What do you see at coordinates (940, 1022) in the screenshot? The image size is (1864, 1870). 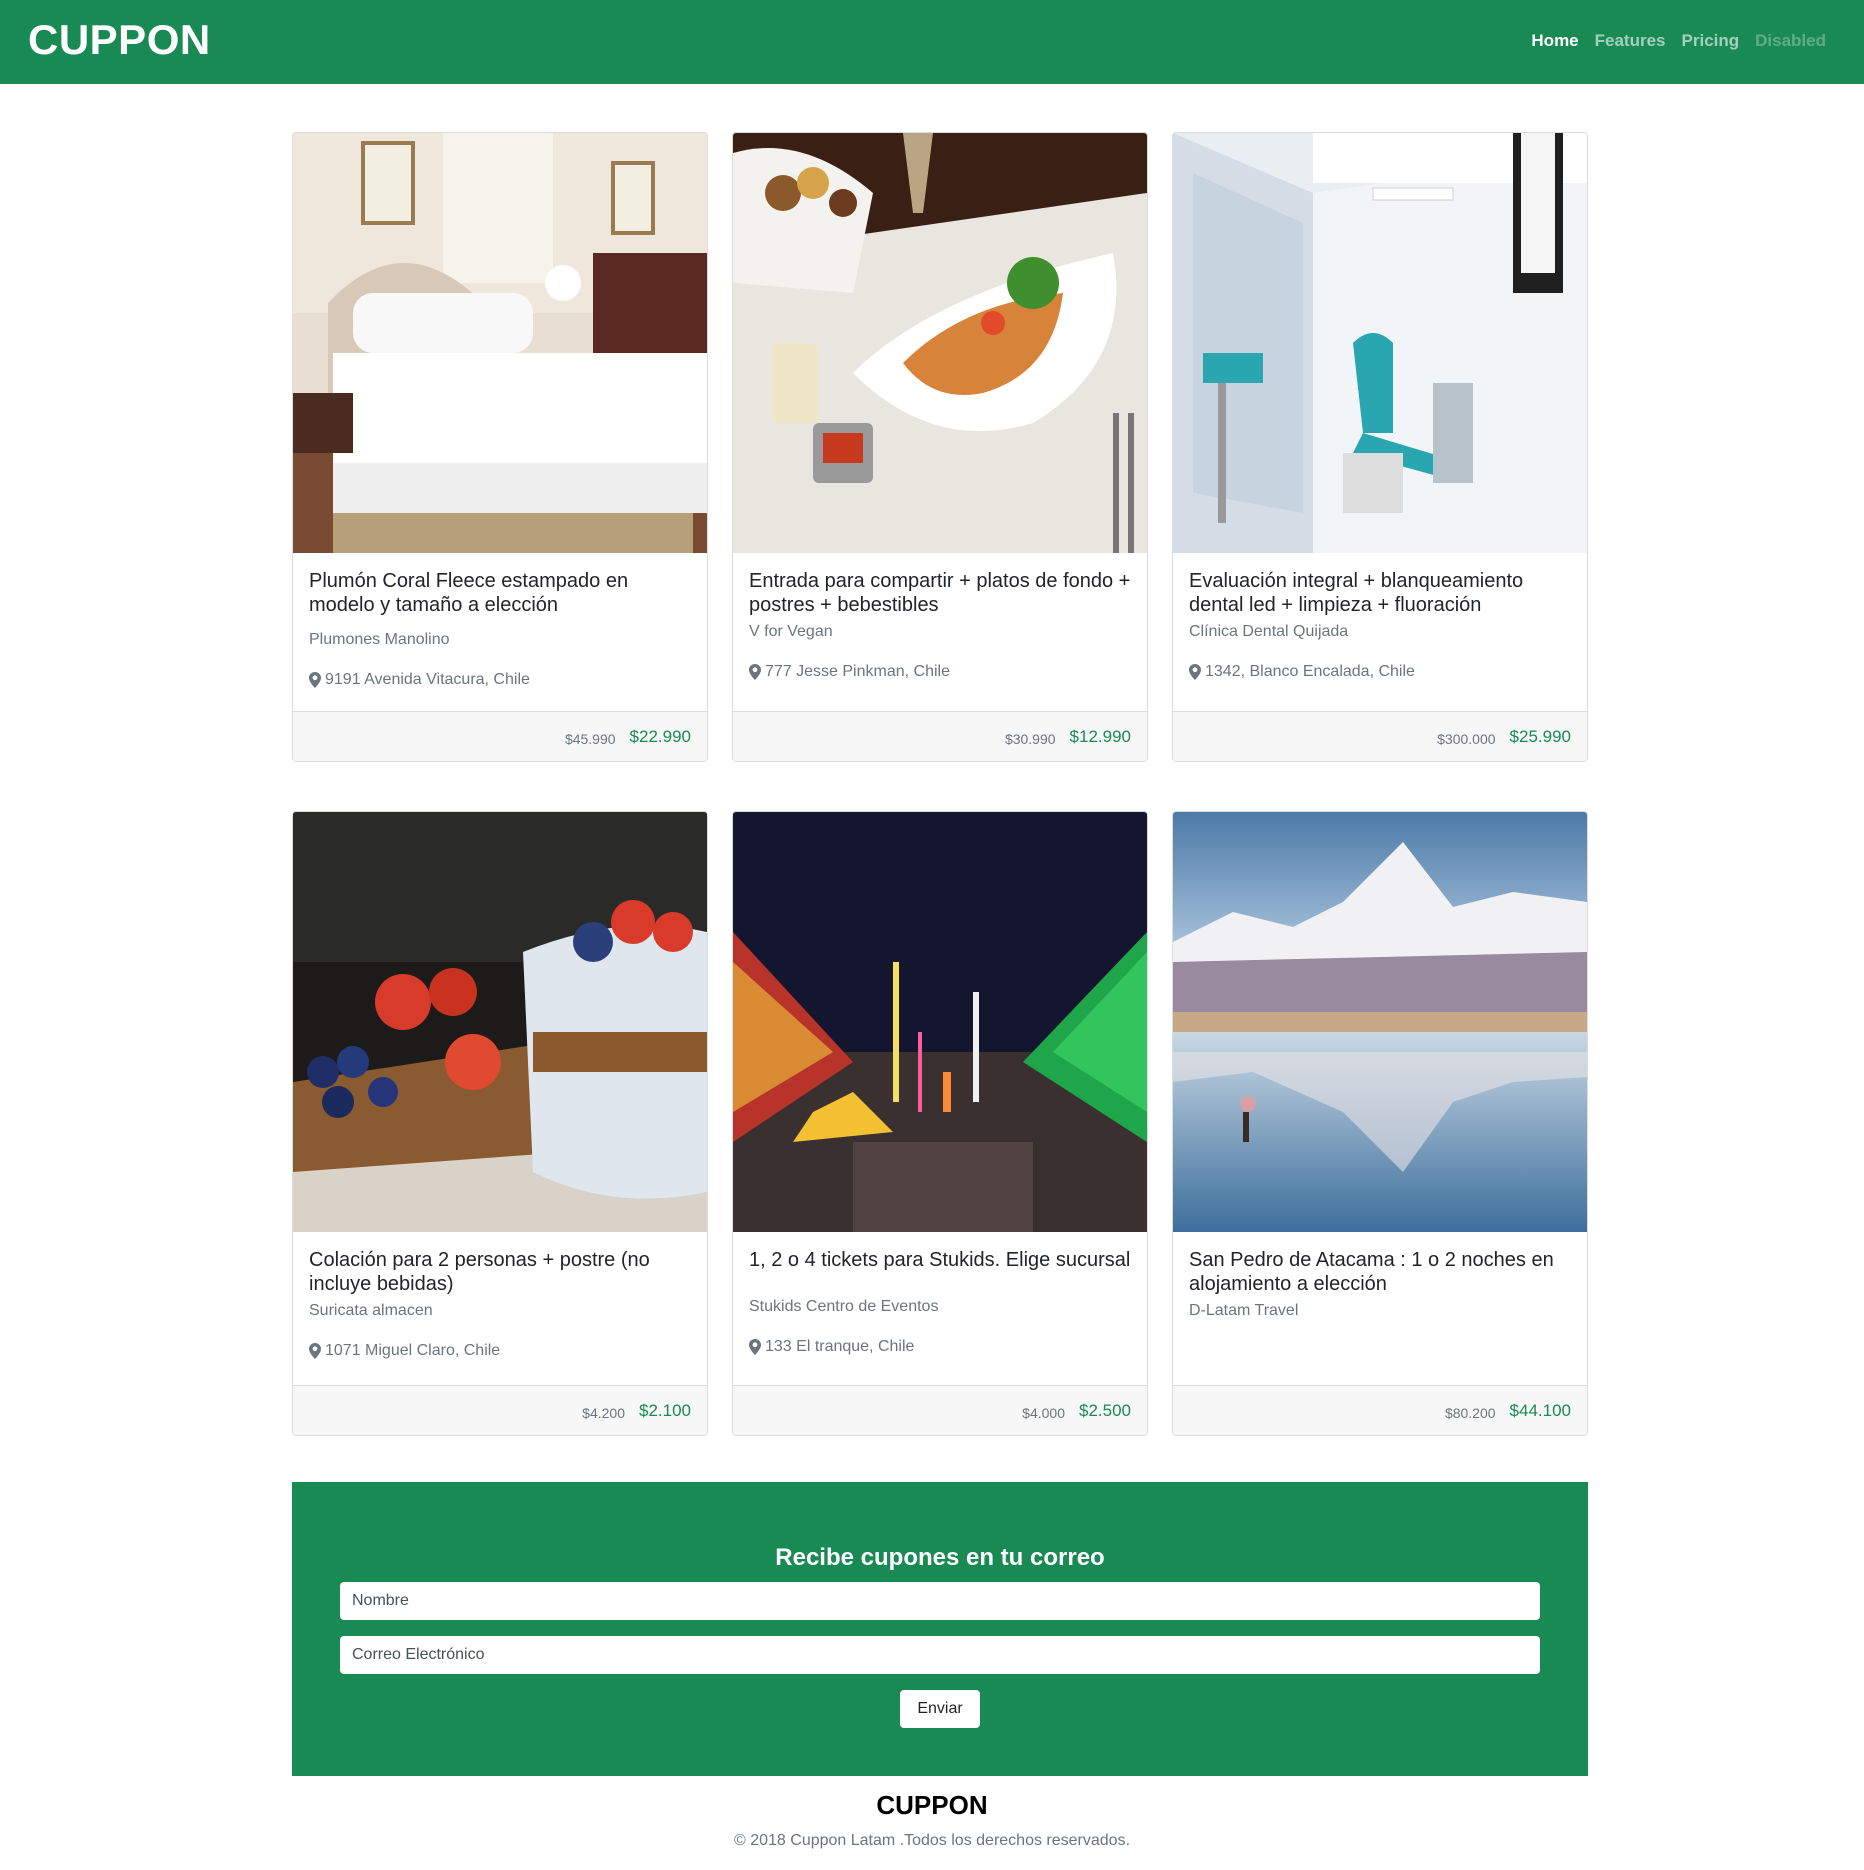 I see `deal-image-night-fair` at bounding box center [940, 1022].